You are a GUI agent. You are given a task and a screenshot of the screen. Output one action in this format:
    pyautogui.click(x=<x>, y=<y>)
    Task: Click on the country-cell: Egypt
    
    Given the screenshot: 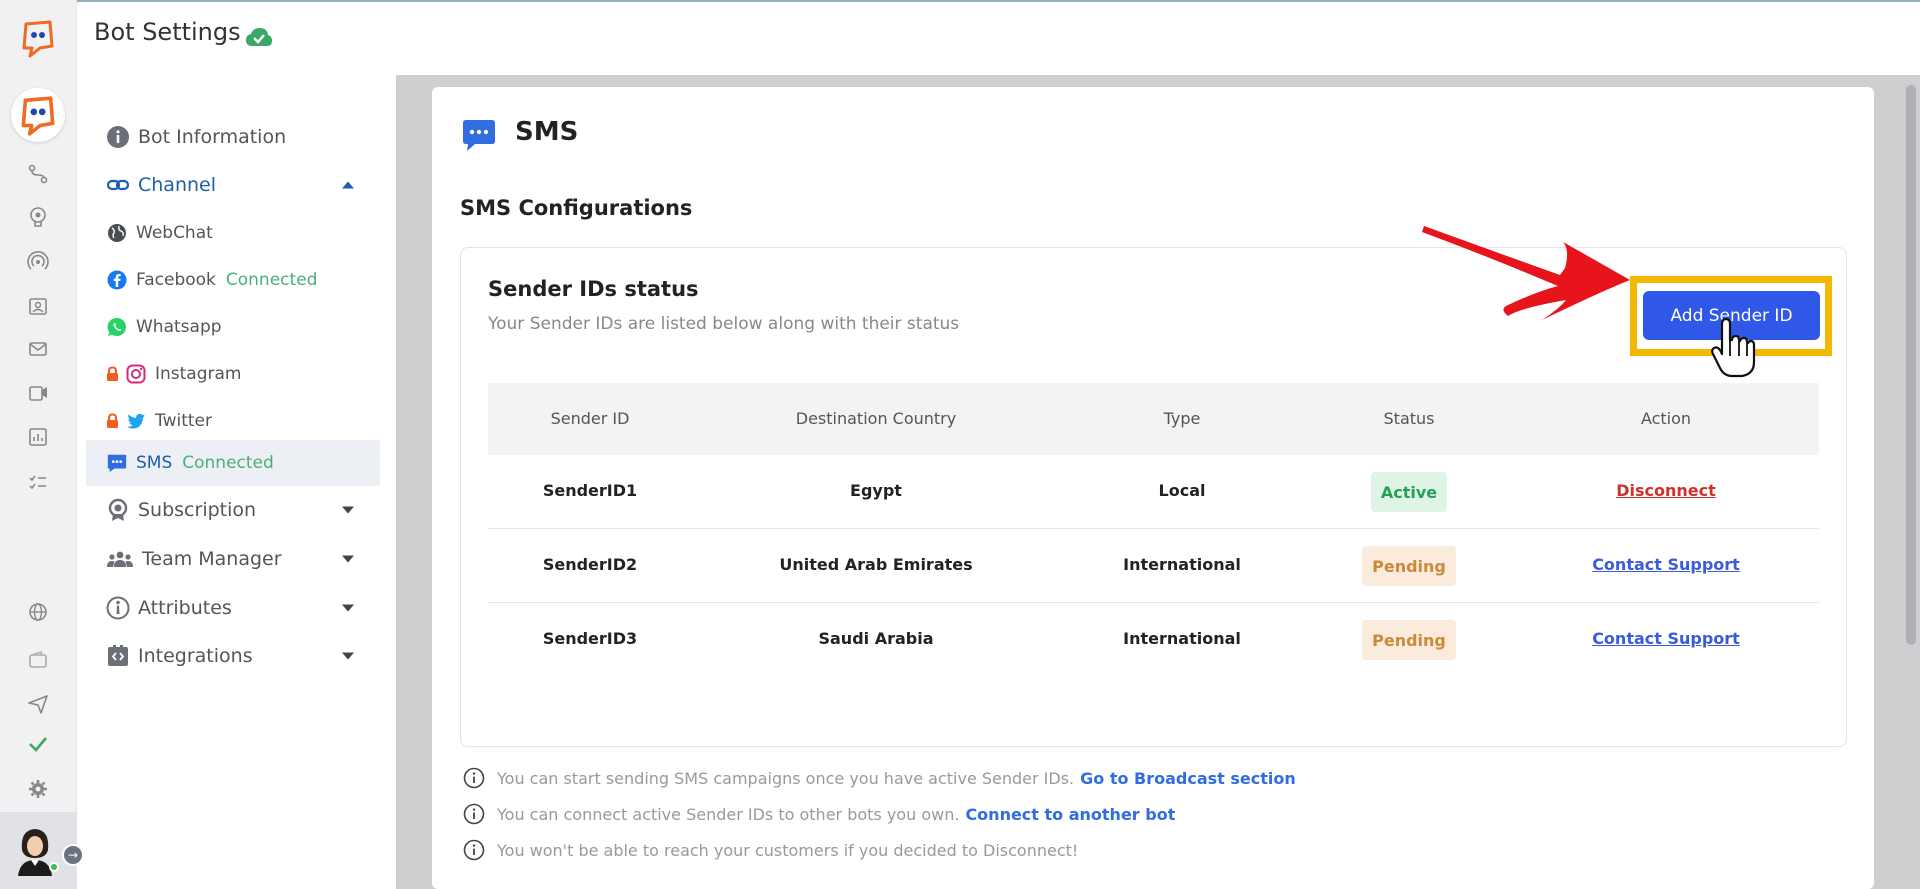 What is the action you would take?
    pyautogui.click(x=876, y=490)
    